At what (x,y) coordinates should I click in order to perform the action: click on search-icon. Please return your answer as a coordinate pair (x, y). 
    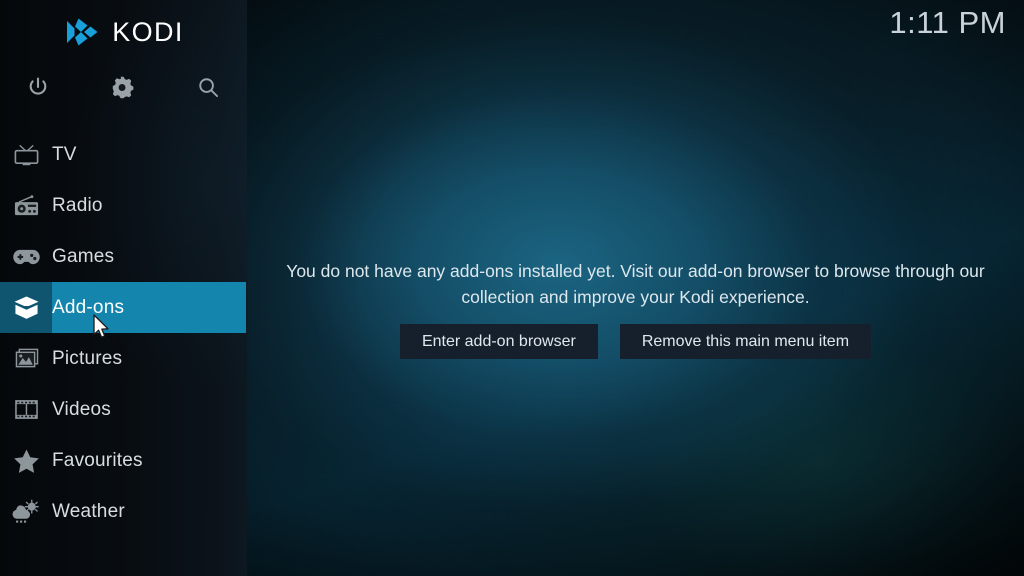
    Looking at the image, I should click on (208, 87).